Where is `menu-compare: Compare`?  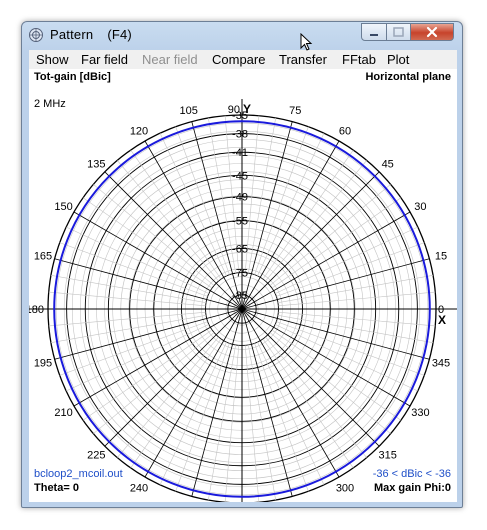 menu-compare: Compare is located at coordinates (238, 59).